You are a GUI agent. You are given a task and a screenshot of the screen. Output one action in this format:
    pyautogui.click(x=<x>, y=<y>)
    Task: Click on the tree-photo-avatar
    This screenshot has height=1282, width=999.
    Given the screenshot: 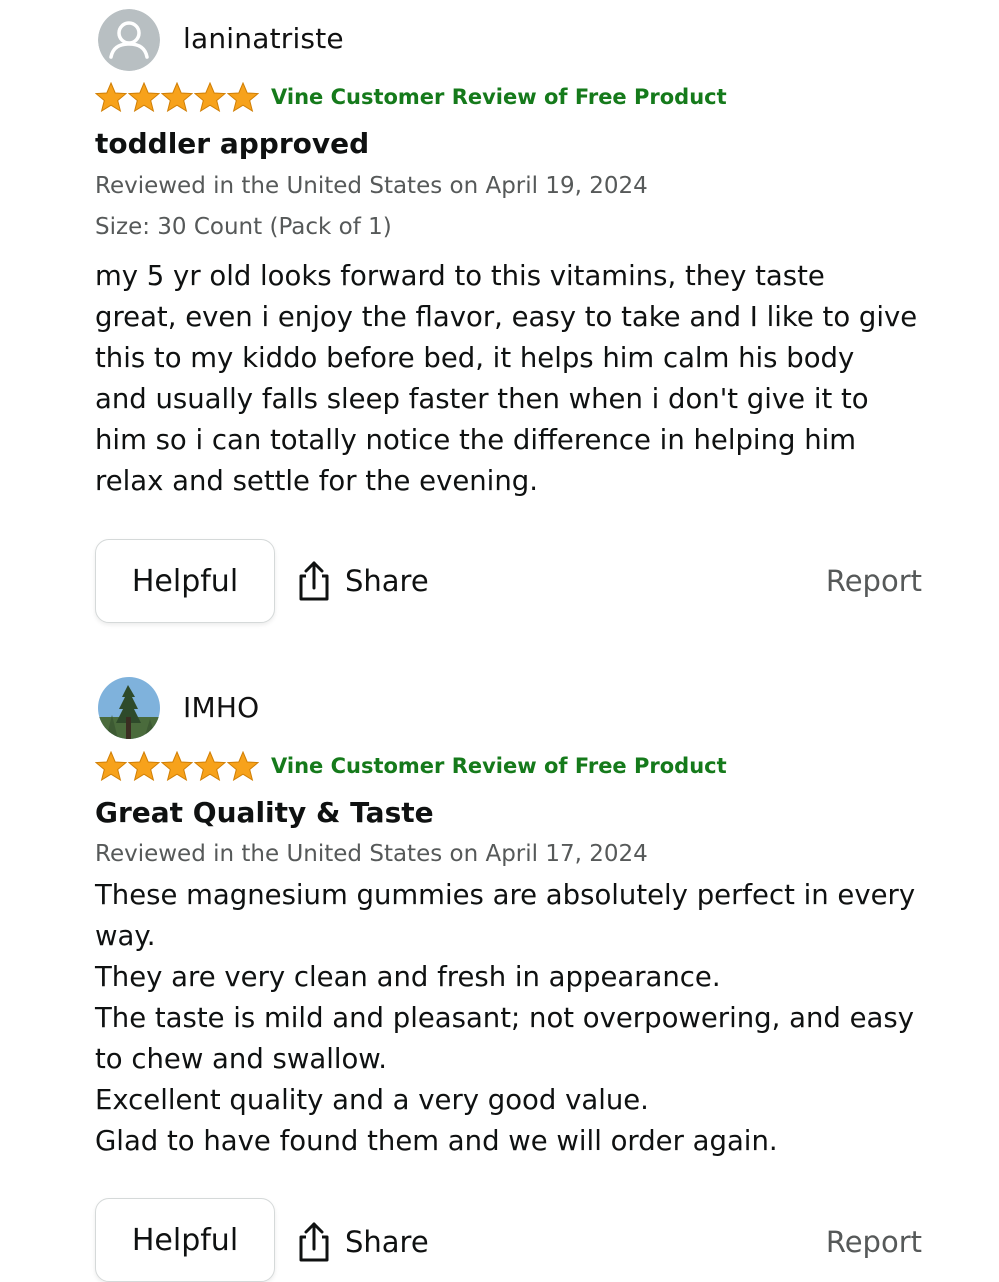 What is the action you would take?
    pyautogui.click(x=129, y=708)
    